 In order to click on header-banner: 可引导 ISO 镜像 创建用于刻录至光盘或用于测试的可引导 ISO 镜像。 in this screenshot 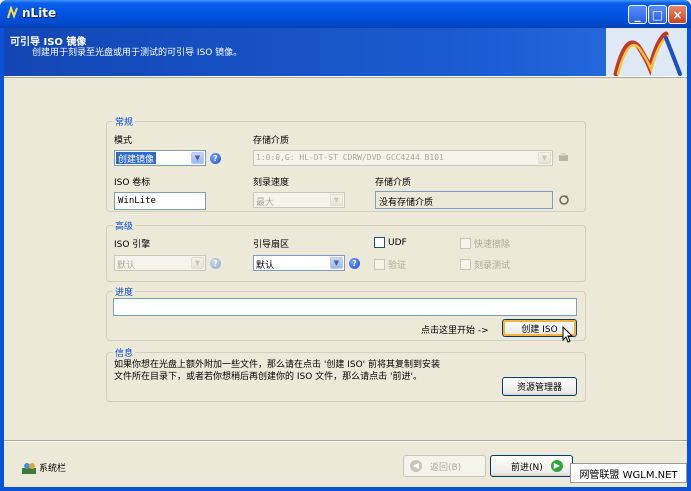, I will do `click(345, 52)`.